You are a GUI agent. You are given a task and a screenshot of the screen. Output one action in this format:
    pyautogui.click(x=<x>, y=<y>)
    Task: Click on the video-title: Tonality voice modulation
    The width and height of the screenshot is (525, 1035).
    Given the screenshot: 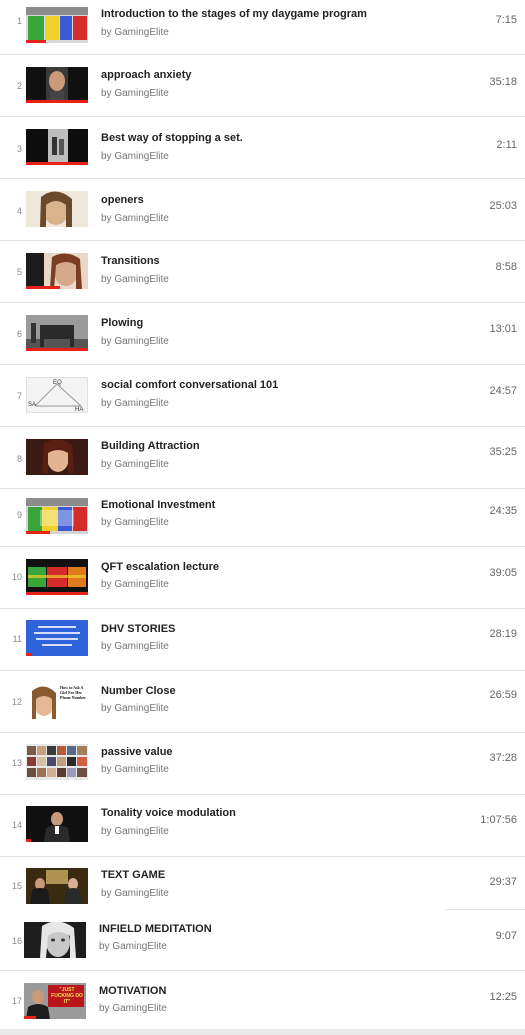 What is the action you would take?
    pyautogui.click(x=168, y=813)
    